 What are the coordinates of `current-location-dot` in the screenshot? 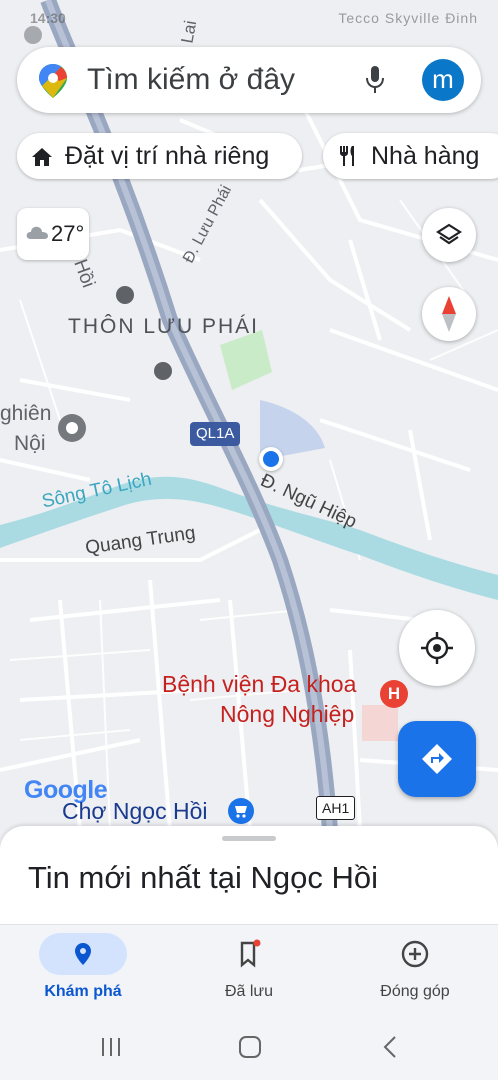 It's located at (271, 459).